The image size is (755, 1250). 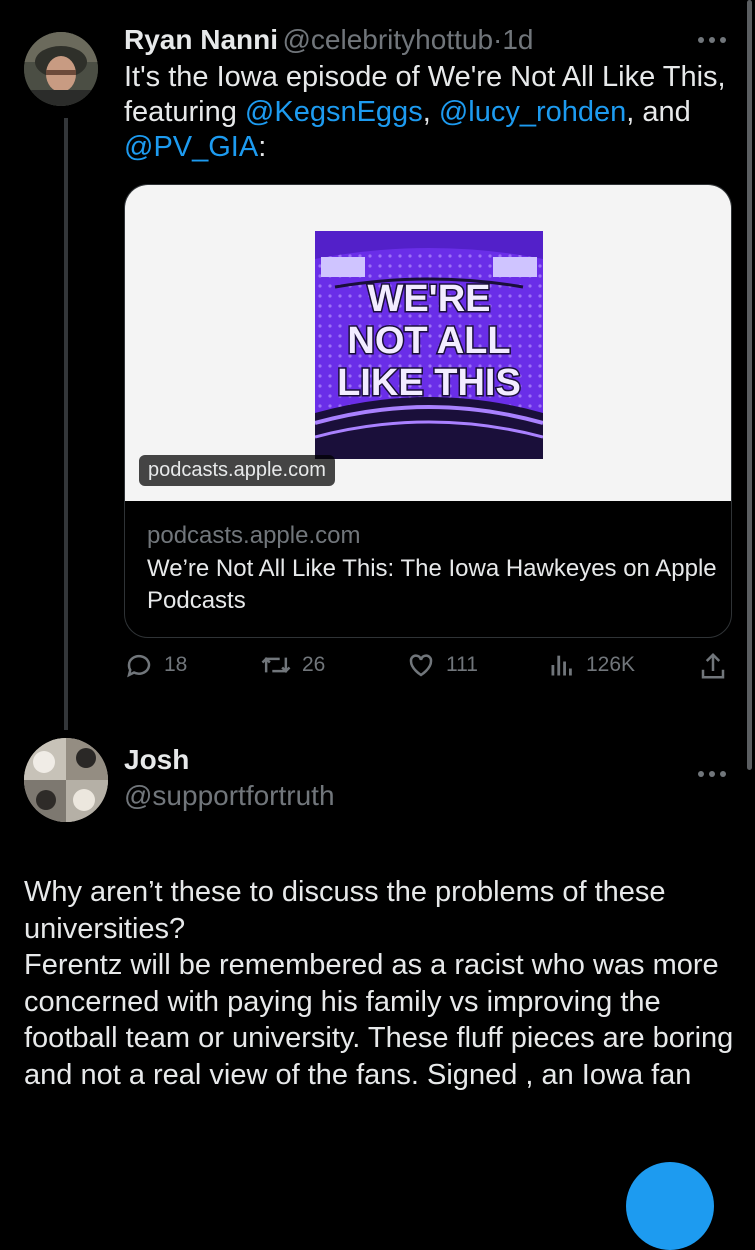 I want to click on reply-author-name: Josh, so click(x=229, y=760).